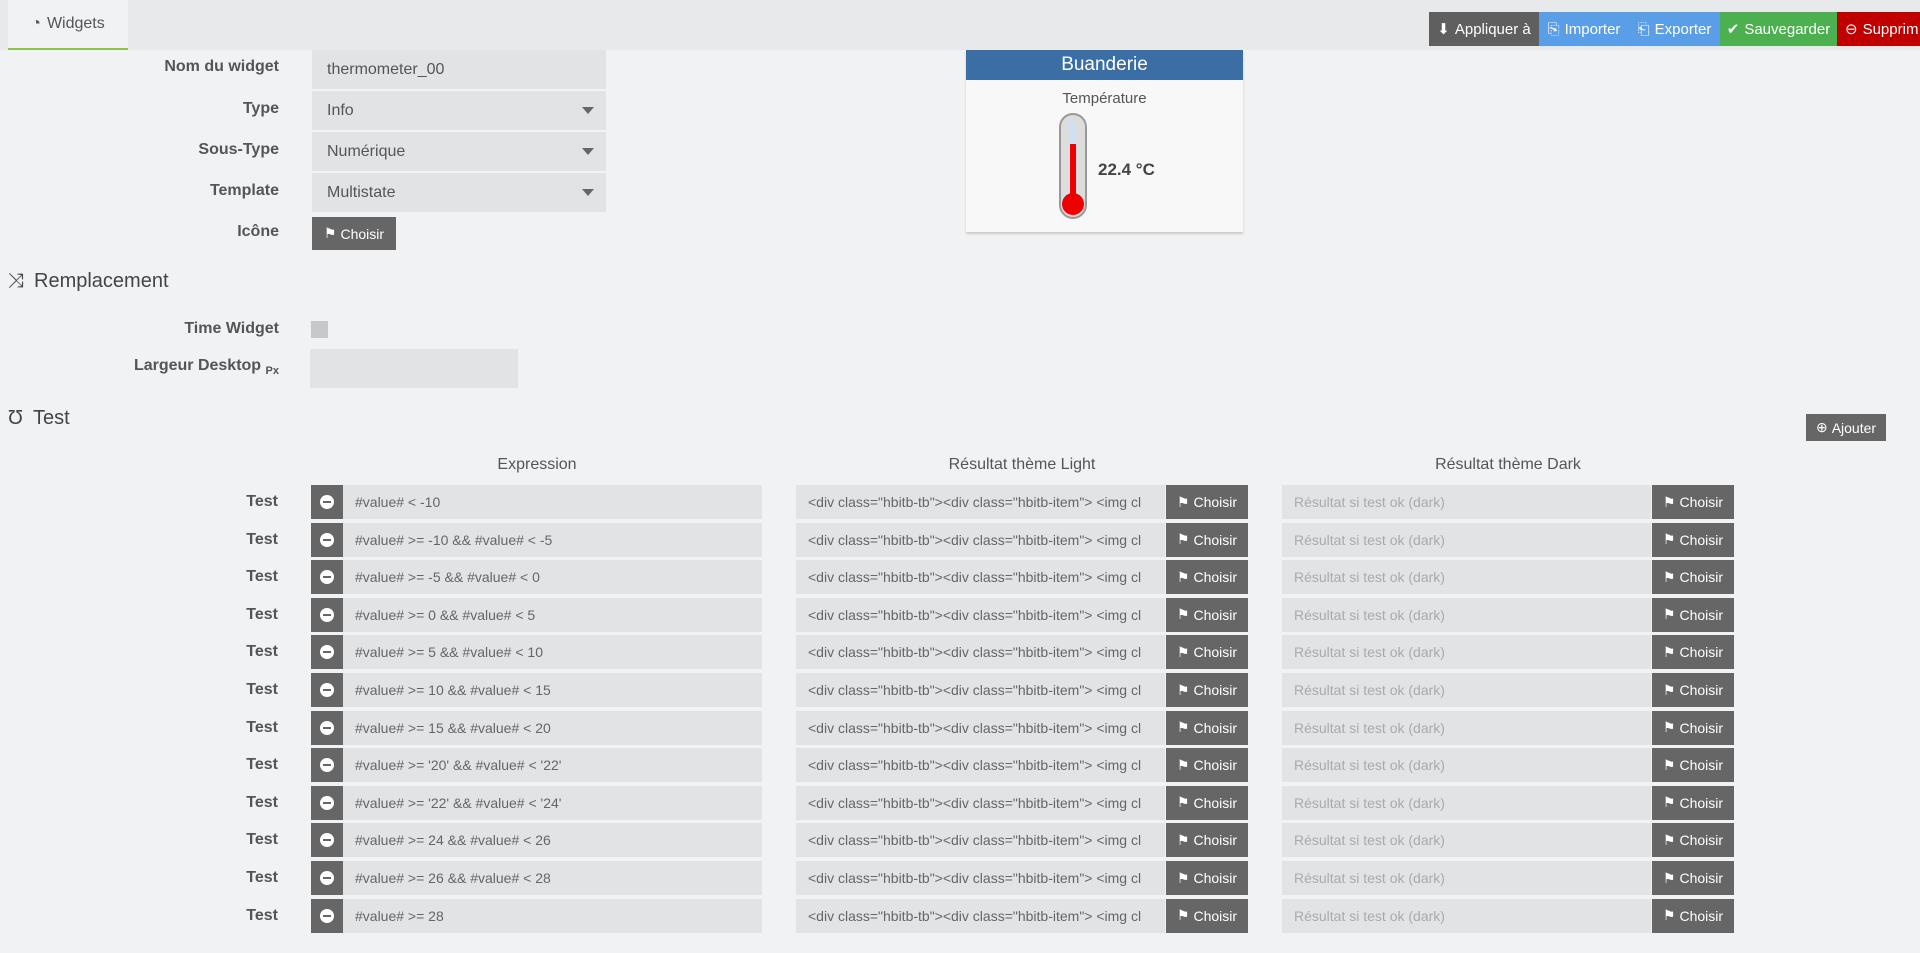 The width and height of the screenshot is (1920, 953). What do you see at coordinates (459, 151) in the screenshot?
I see `subtype-select: Numérique` at bounding box center [459, 151].